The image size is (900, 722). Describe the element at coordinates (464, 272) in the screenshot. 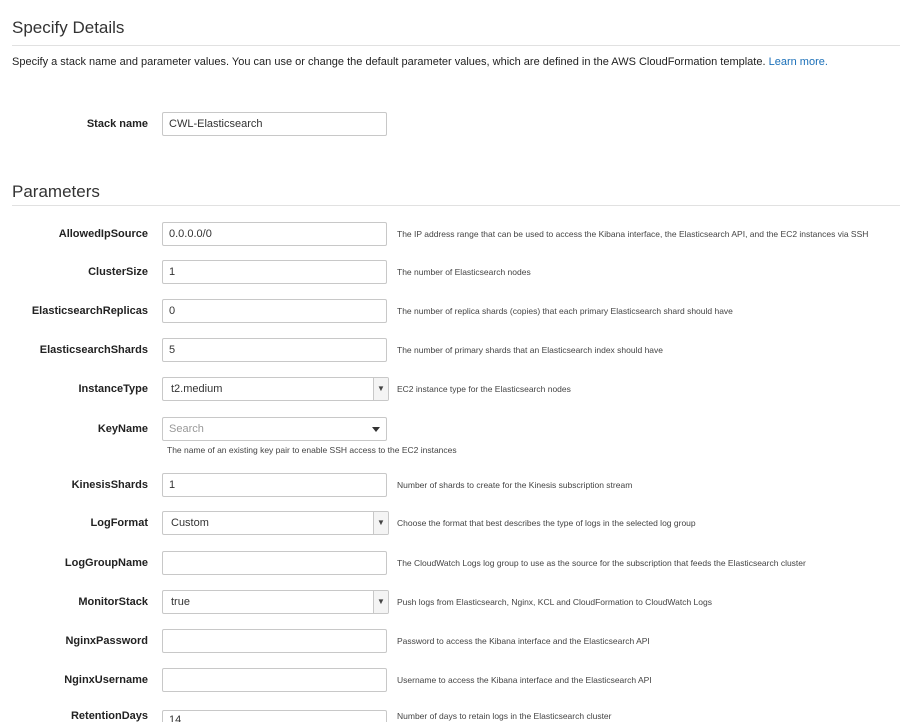

I see `cluster-size-help: The number of Elasticsearch nodes` at that location.